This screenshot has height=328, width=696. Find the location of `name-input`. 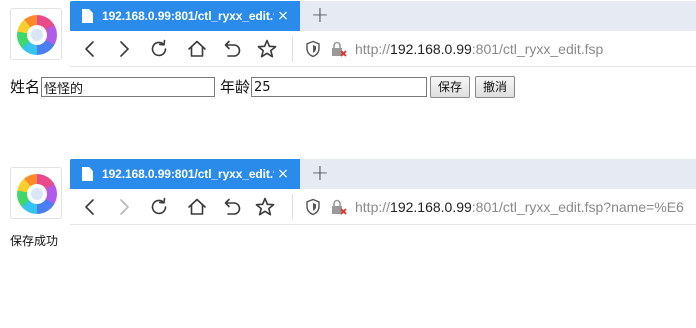

name-input is located at coordinates (128, 87).